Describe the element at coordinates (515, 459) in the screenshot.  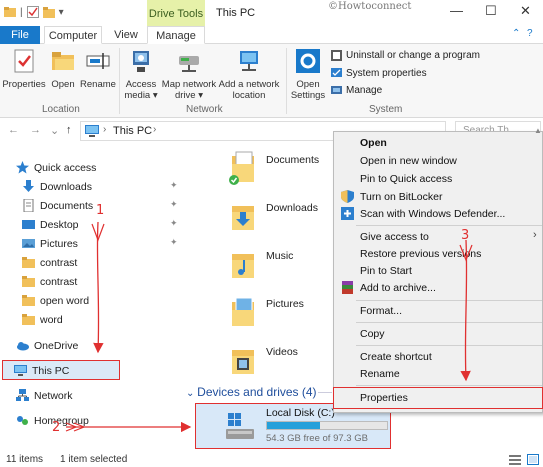
I see `details-view-icon` at that location.